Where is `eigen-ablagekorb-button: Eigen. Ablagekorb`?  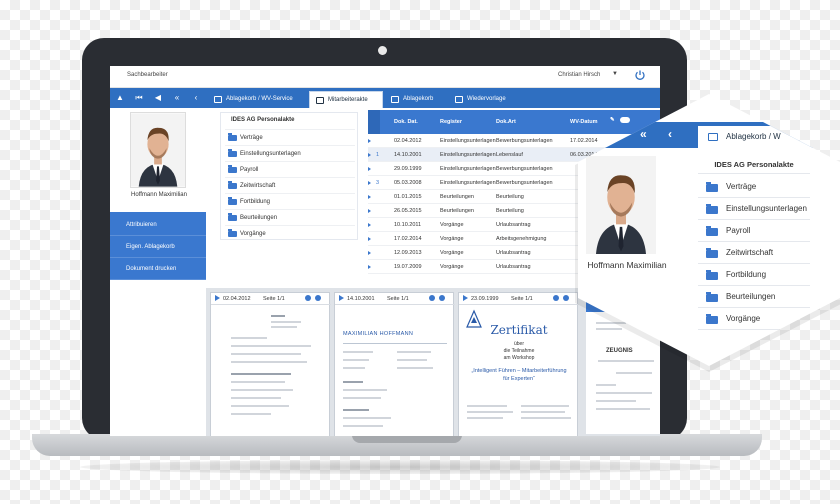 eigen-ablagekorb-button: Eigen. Ablagekorb is located at coordinates (158, 247).